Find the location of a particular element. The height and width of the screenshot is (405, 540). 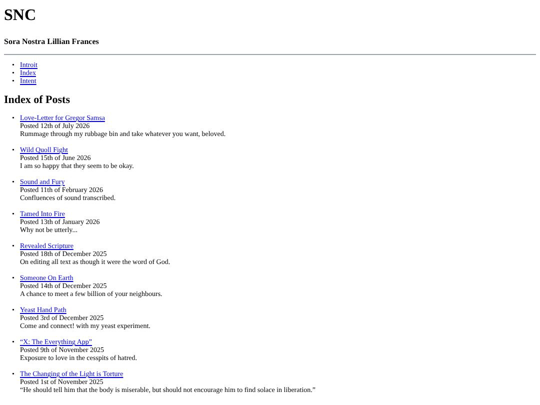

site-subtitle: Sora Nostra Lillian Frances is located at coordinates (51, 42).